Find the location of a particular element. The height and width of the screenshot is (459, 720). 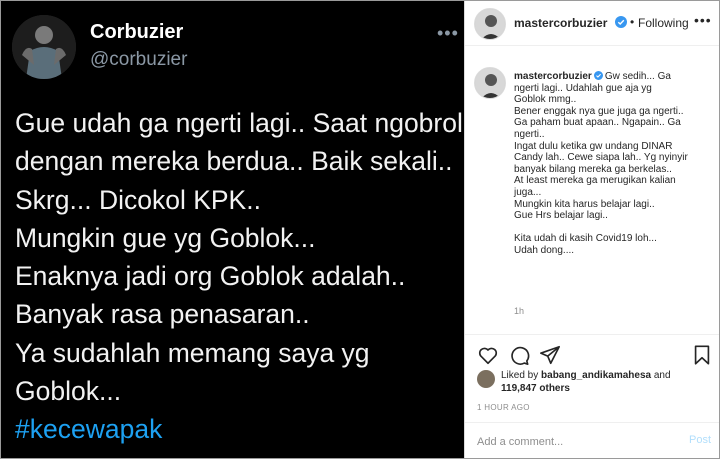

caption-username: mastercorbuzier is located at coordinates (553, 76).